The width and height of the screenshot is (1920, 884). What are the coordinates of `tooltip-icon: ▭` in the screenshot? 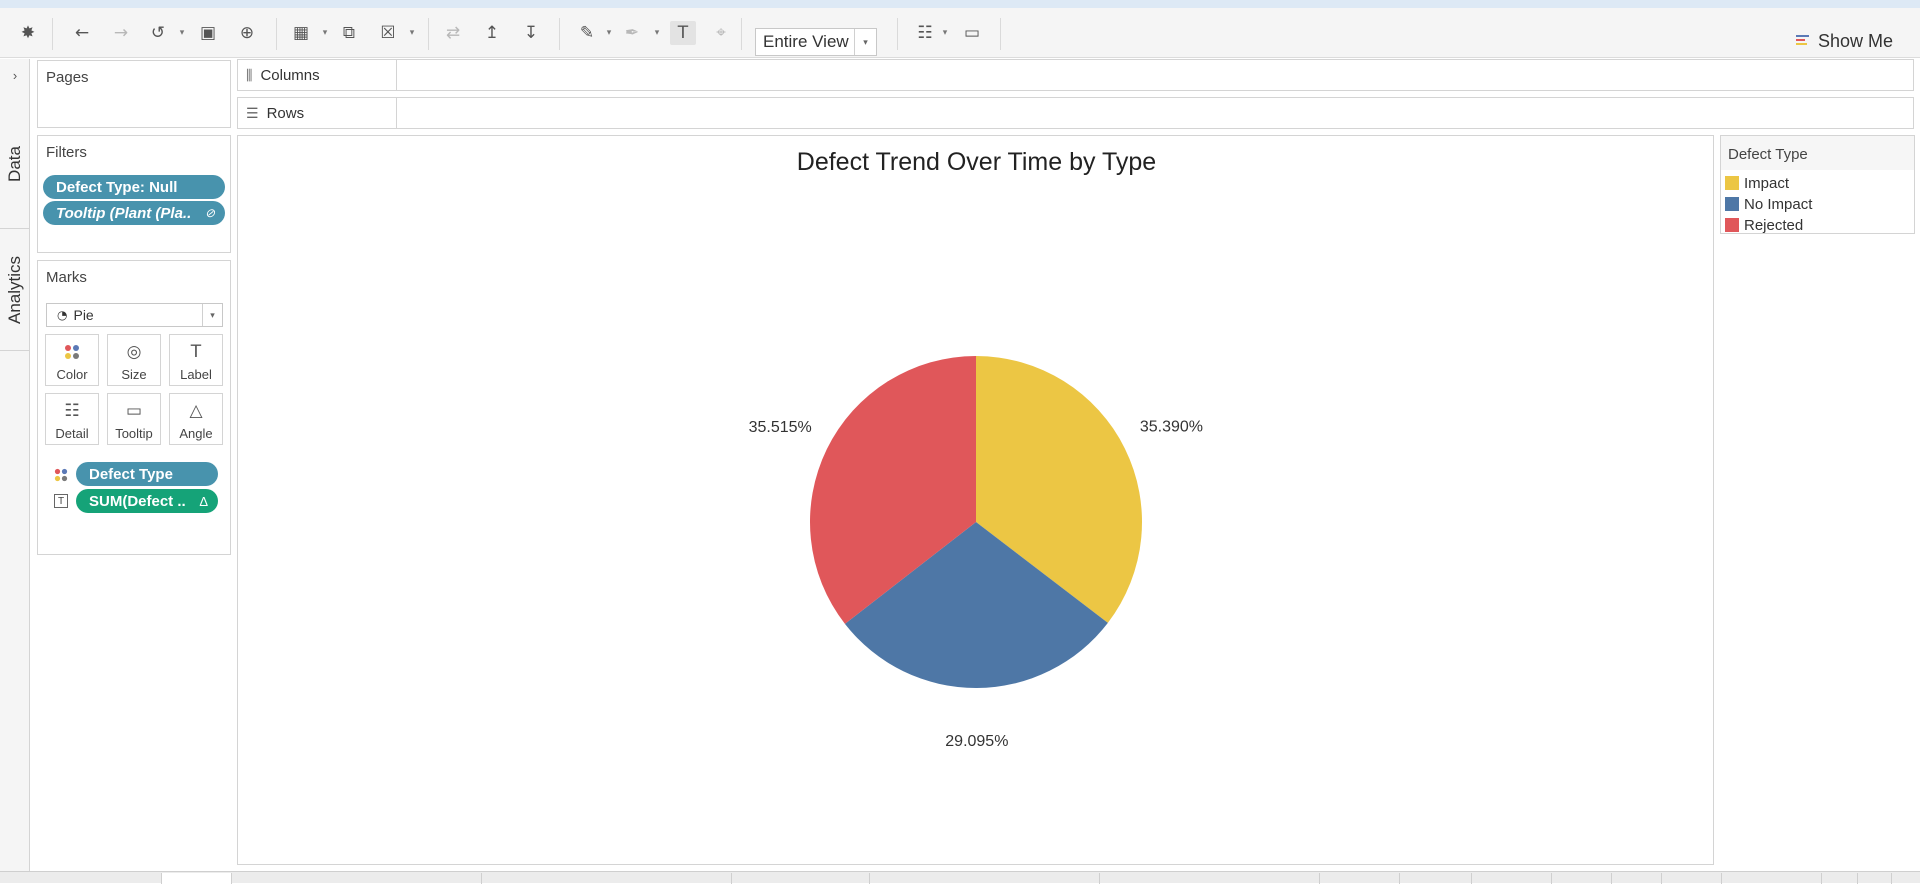 It's located at (134, 411).